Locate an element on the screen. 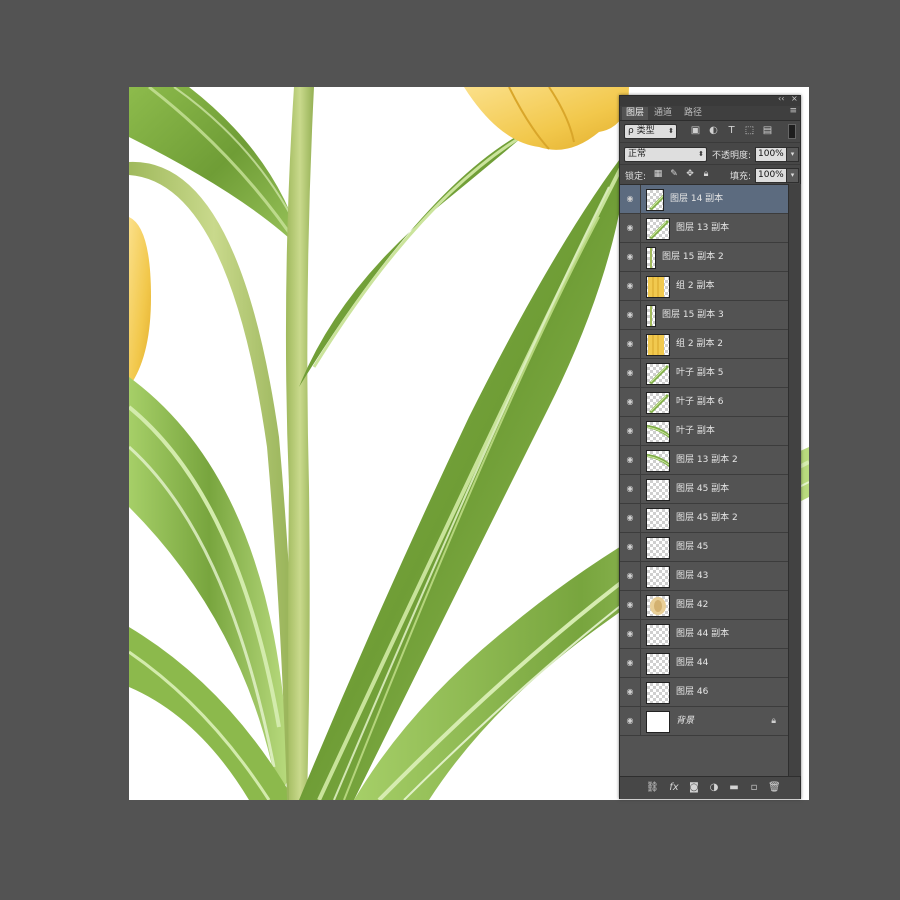 This screenshot has width=900, height=900. layer-name: 图层 13 副本 2 is located at coordinates (707, 460).